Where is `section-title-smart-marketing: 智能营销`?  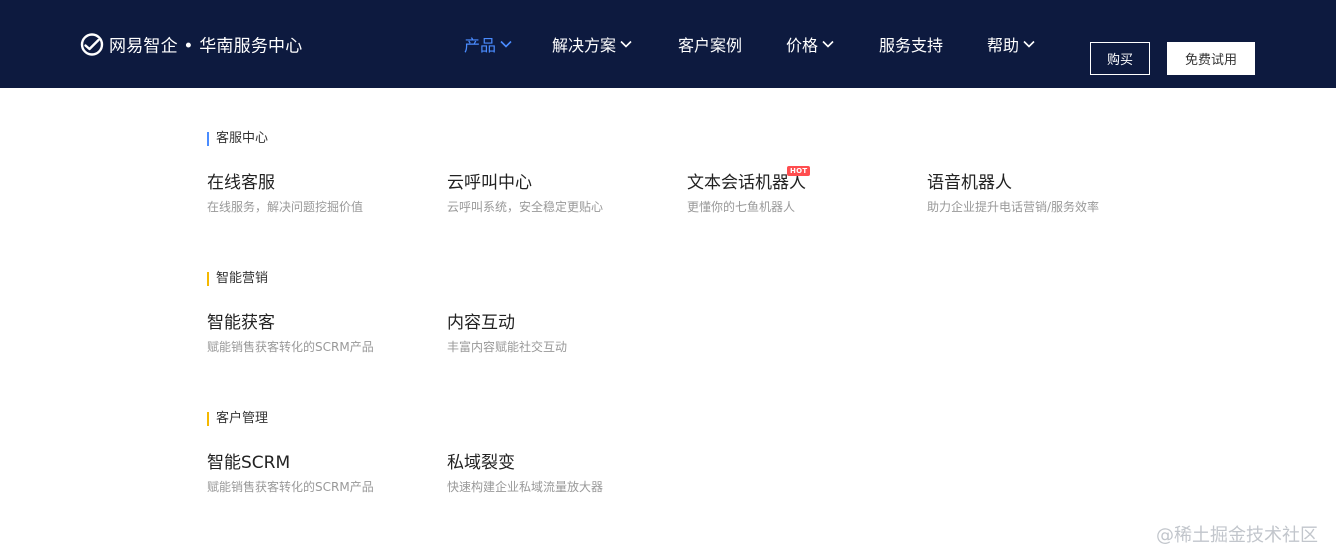
section-title-smart-marketing: 智能营销 is located at coordinates (237, 279).